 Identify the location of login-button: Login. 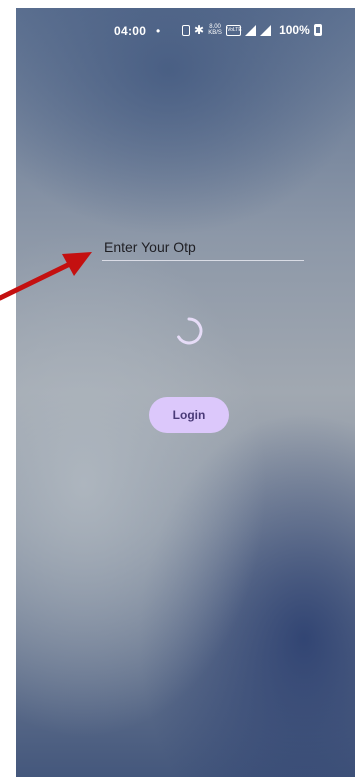
(189, 415).